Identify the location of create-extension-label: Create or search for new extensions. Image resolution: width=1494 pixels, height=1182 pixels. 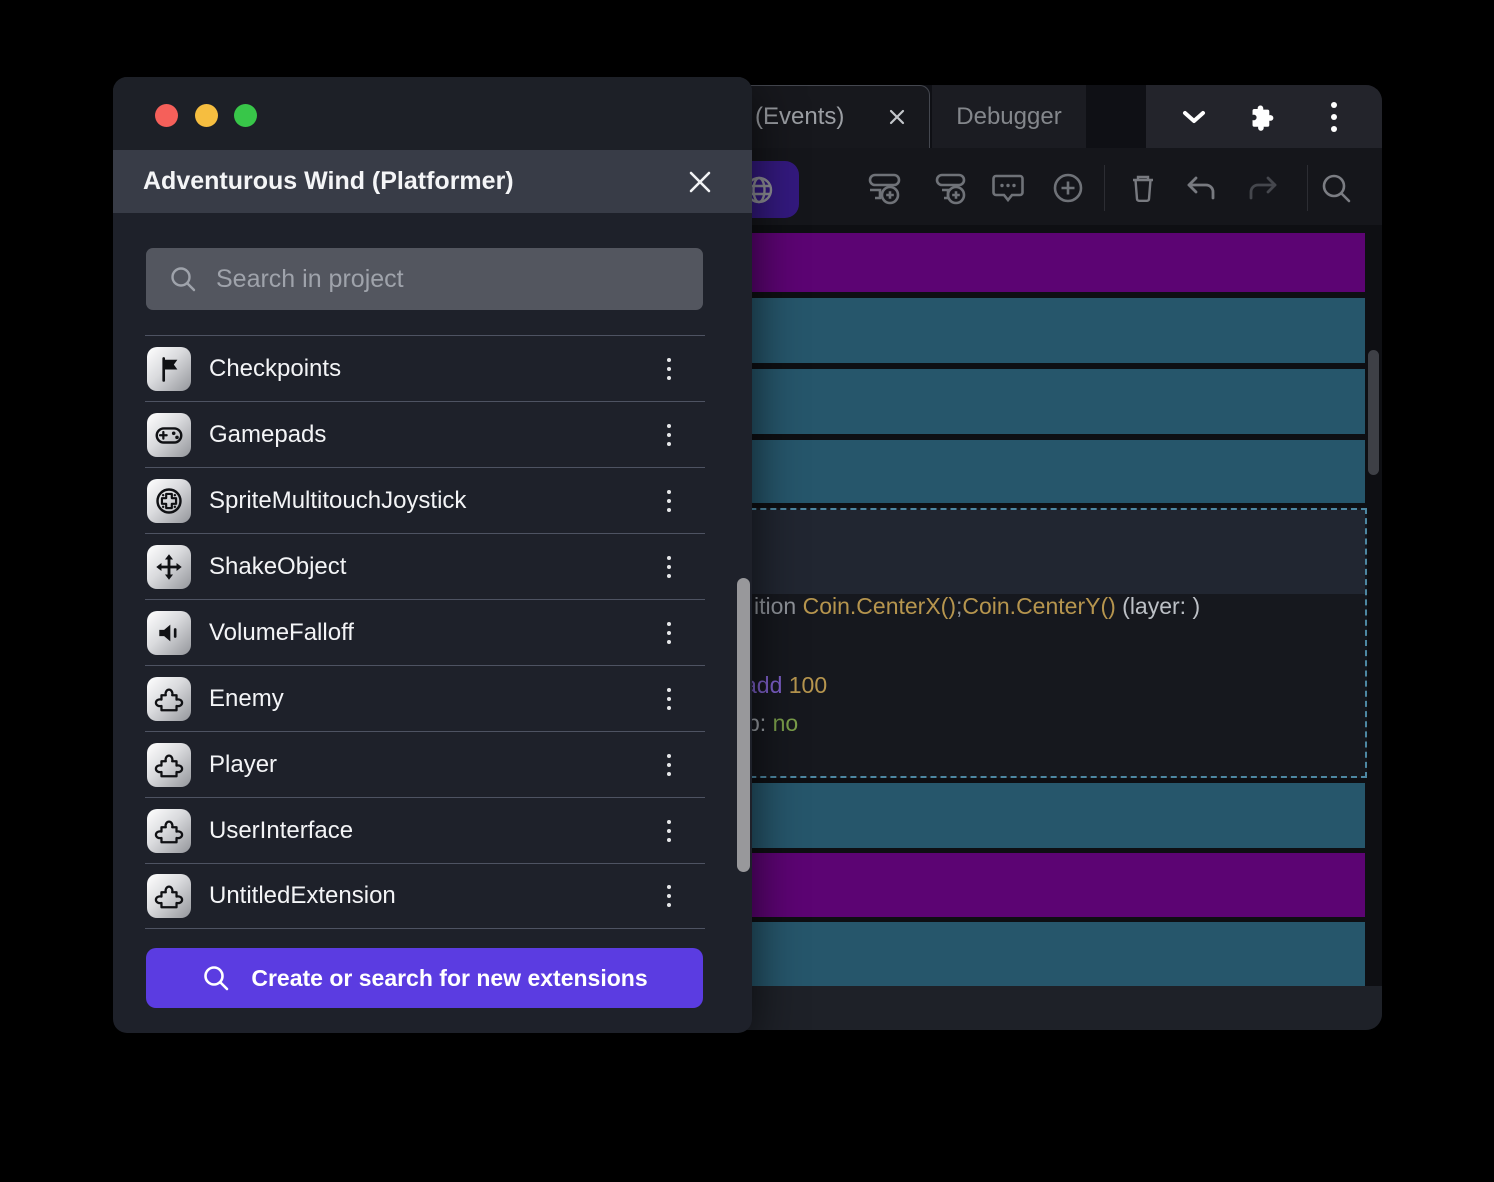
(449, 977).